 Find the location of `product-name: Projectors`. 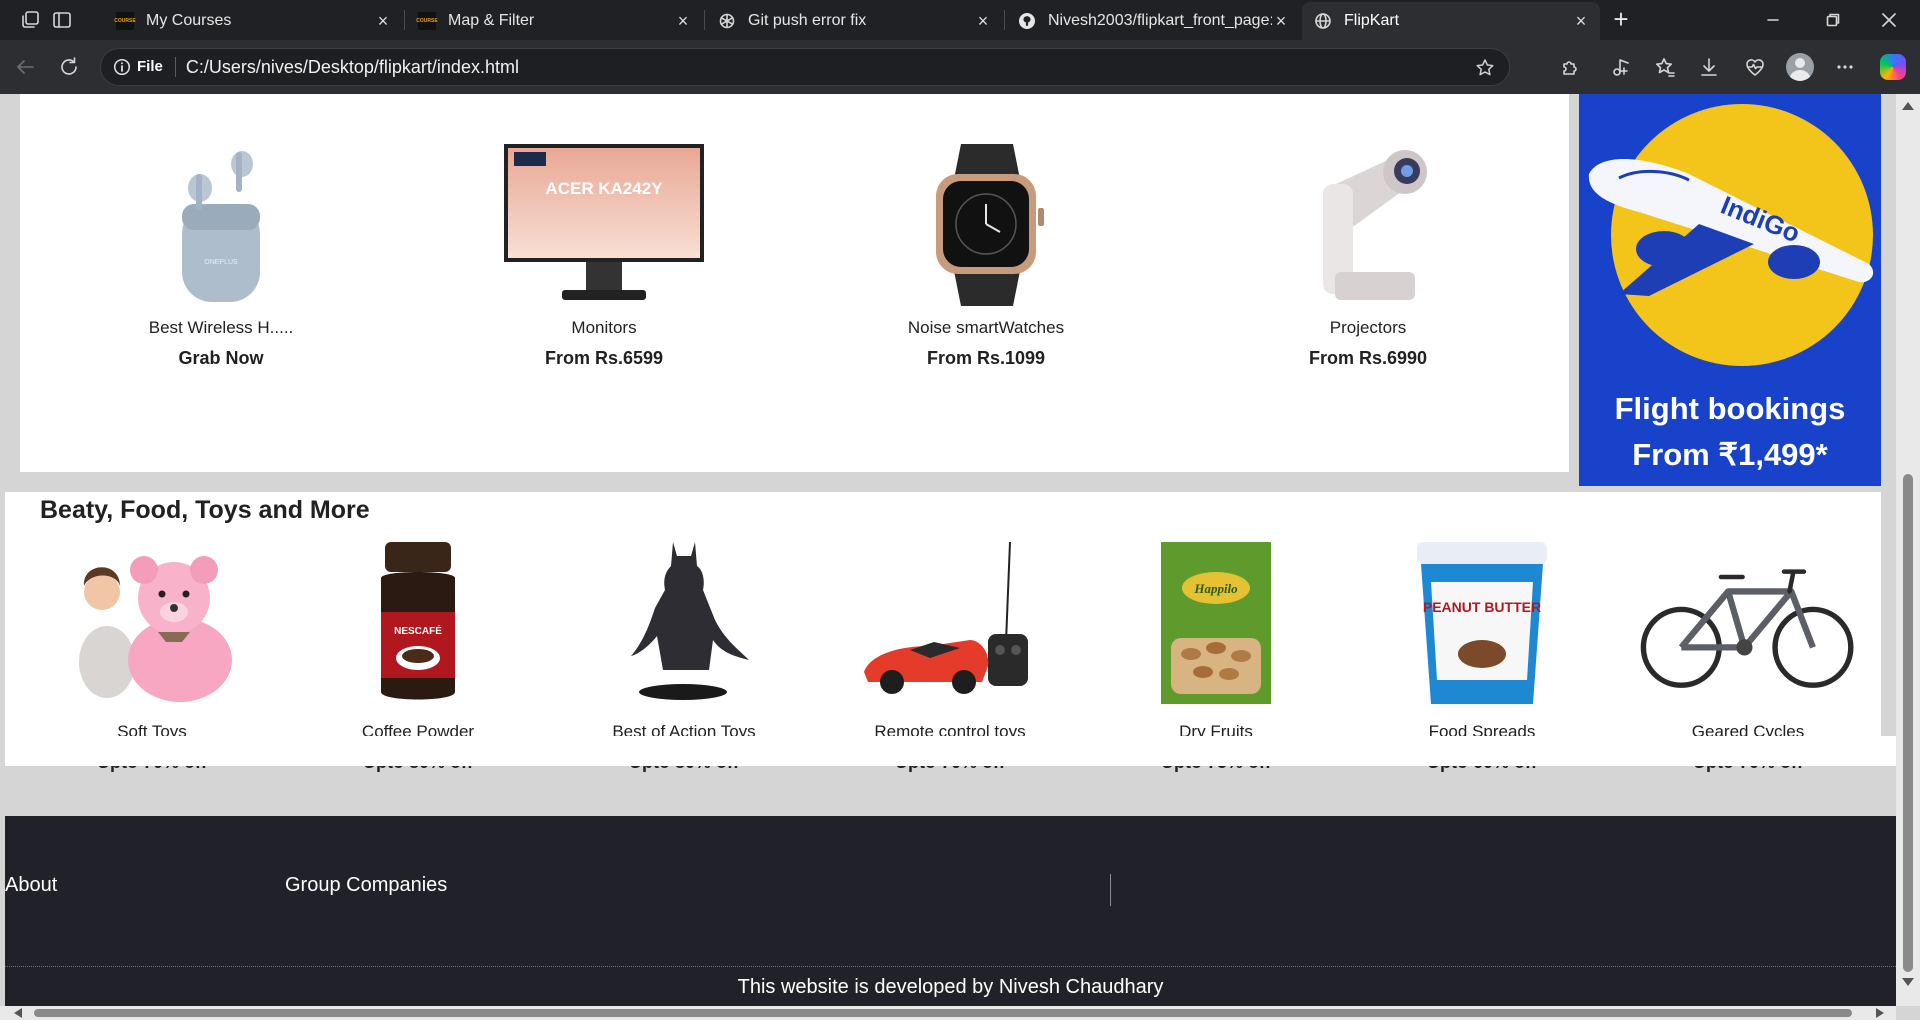

product-name: Projectors is located at coordinates (1368, 327).